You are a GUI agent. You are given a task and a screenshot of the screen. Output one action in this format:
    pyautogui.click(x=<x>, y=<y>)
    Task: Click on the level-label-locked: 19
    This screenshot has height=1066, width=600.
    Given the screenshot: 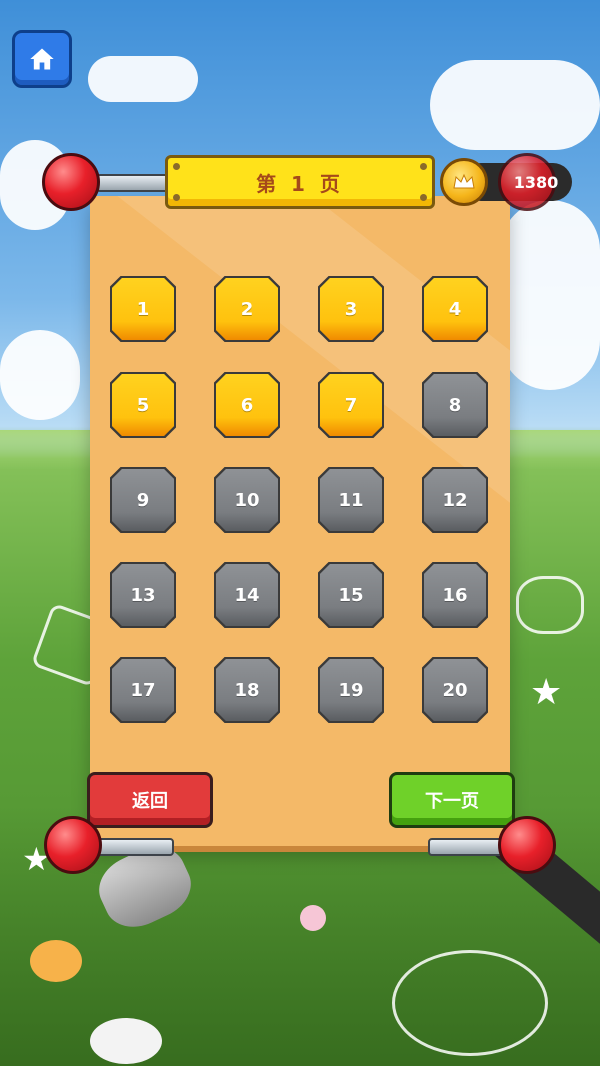 What is the action you would take?
    pyautogui.click(x=351, y=690)
    